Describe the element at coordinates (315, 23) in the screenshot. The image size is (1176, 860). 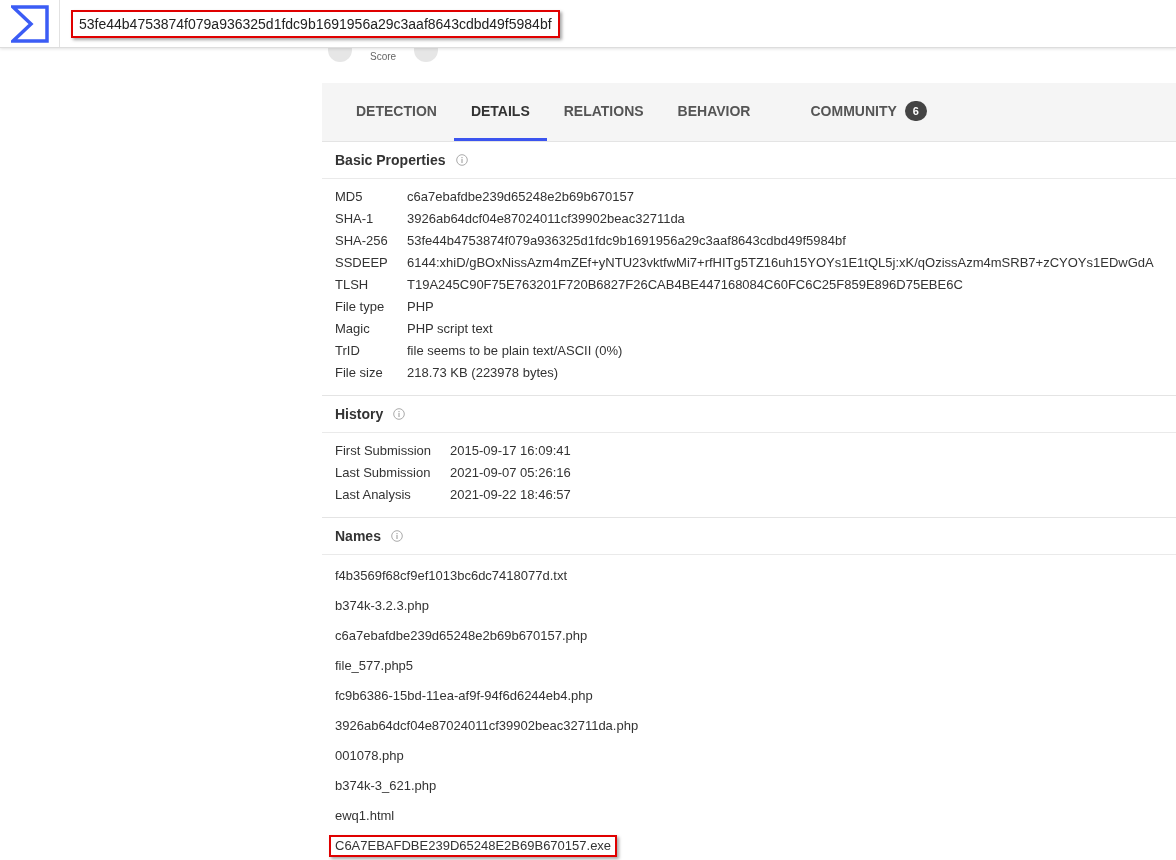
I see `search-field: 53fe44b4753874f079a936325d1fdc9b1691956a29c3aaf8643cdbd49f5984bf` at that location.